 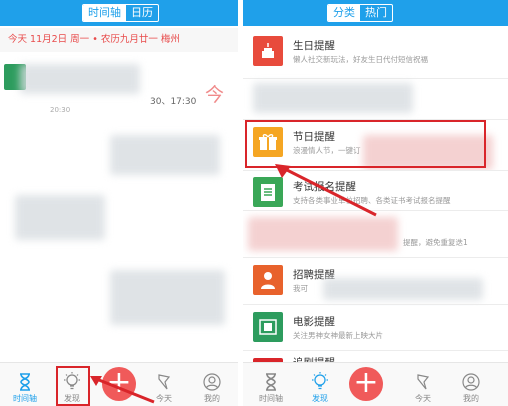 I want to click on category-desc: 关注男神女神最新上映大片, so click(x=338, y=335).